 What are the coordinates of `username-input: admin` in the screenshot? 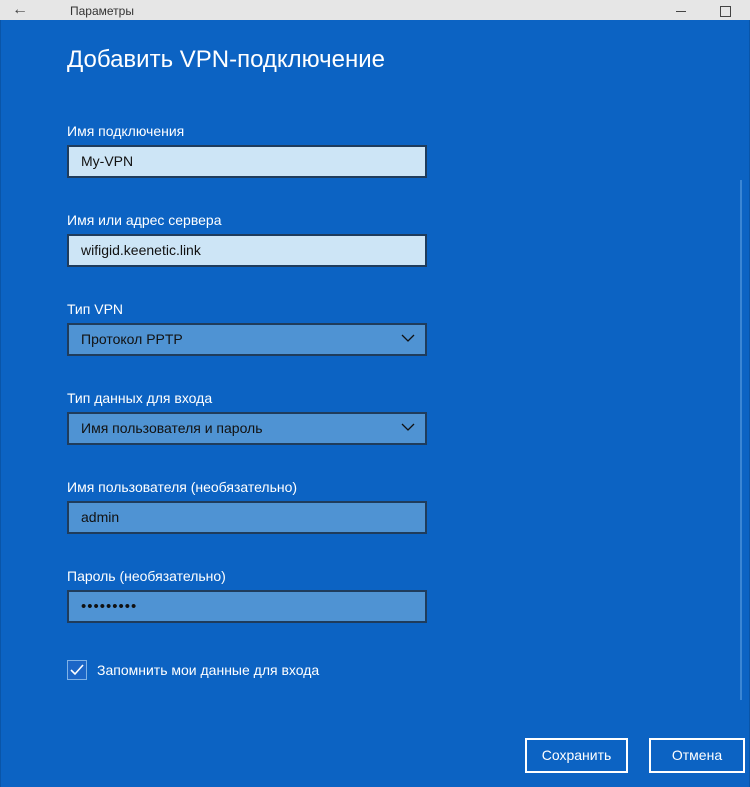 It's located at (247, 517).